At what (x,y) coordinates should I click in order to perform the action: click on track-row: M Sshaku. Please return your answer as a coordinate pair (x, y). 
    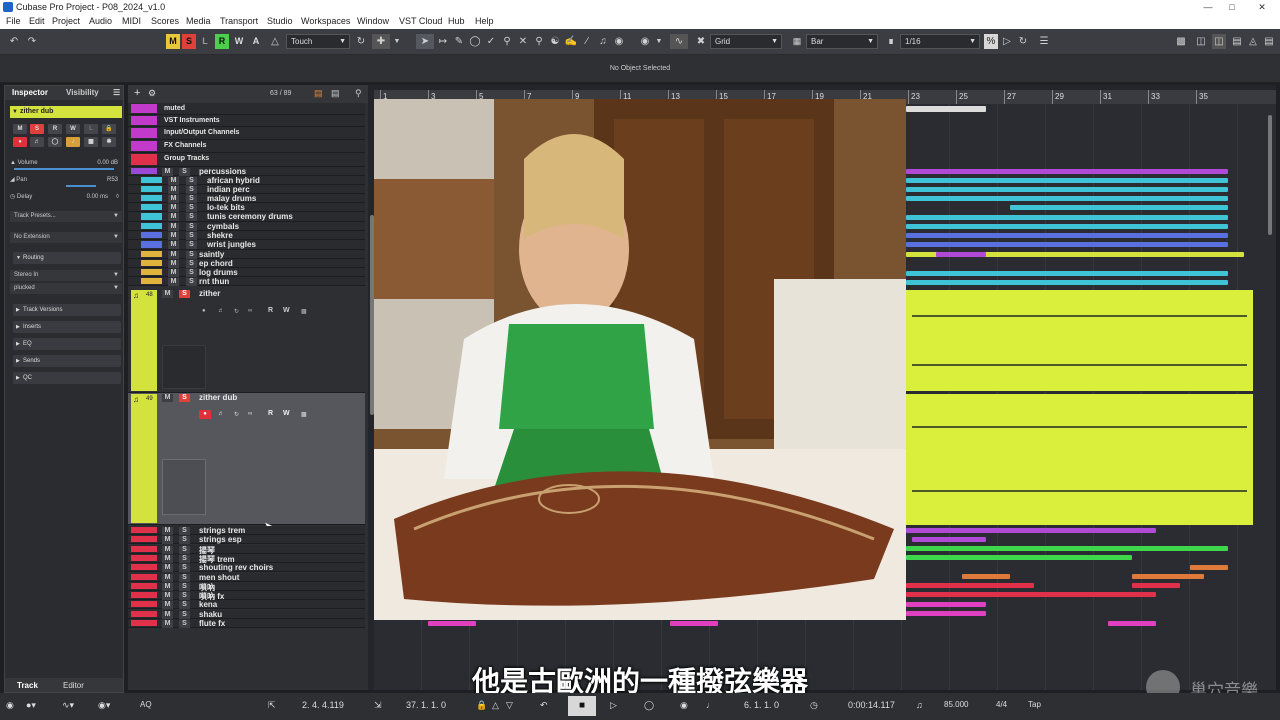
    Looking at the image, I should click on (246, 614).